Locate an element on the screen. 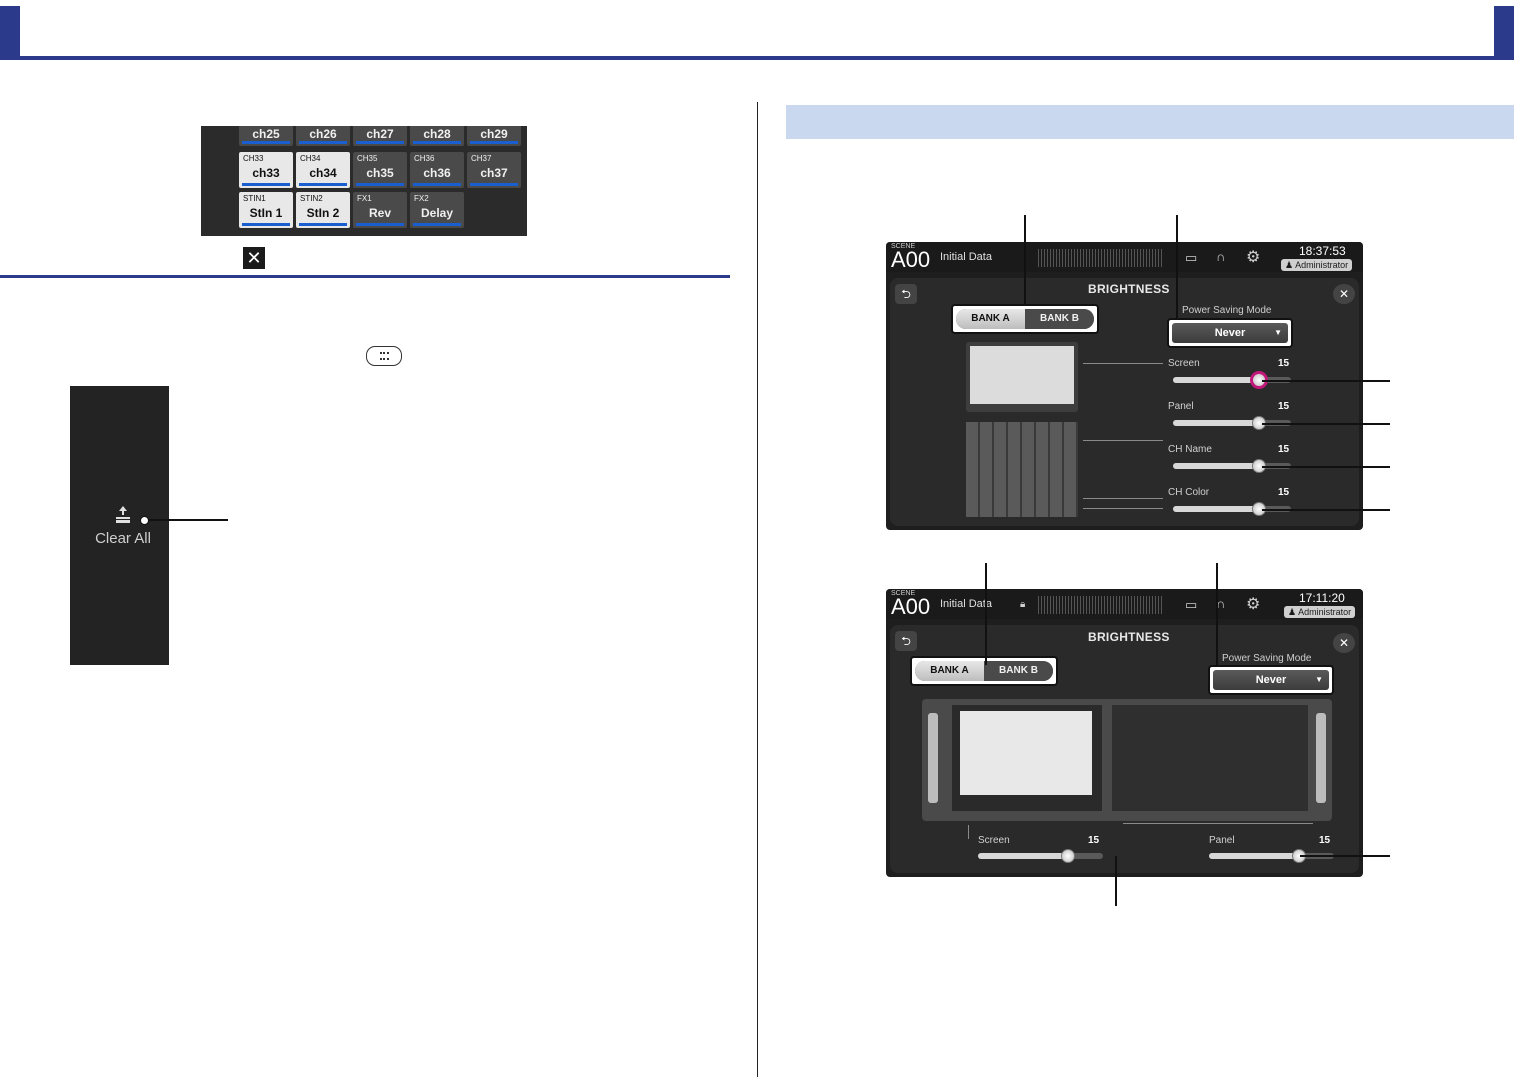  slider-label: CH Color is located at coordinates (1189, 492).